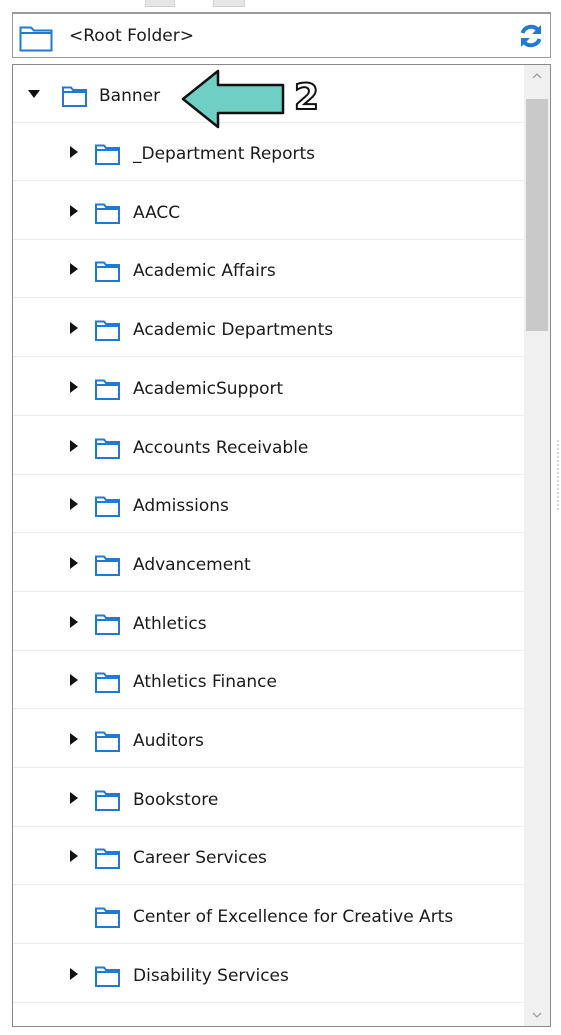 The height and width of the screenshot is (1035, 561). Describe the element at coordinates (268, 798) in the screenshot. I see `tree-item: Bookstore` at that location.